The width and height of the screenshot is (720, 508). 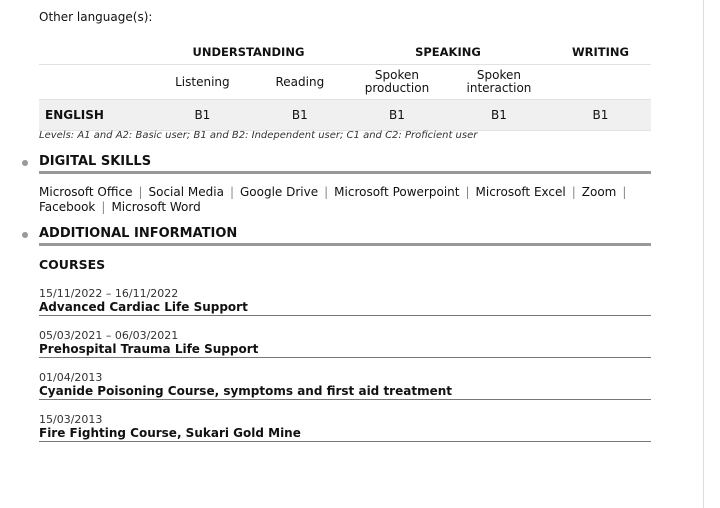 What do you see at coordinates (109, 293) in the screenshot?
I see `course-date: 15/11/2022 – 16/11/2022` at bounding box center [109, 293].